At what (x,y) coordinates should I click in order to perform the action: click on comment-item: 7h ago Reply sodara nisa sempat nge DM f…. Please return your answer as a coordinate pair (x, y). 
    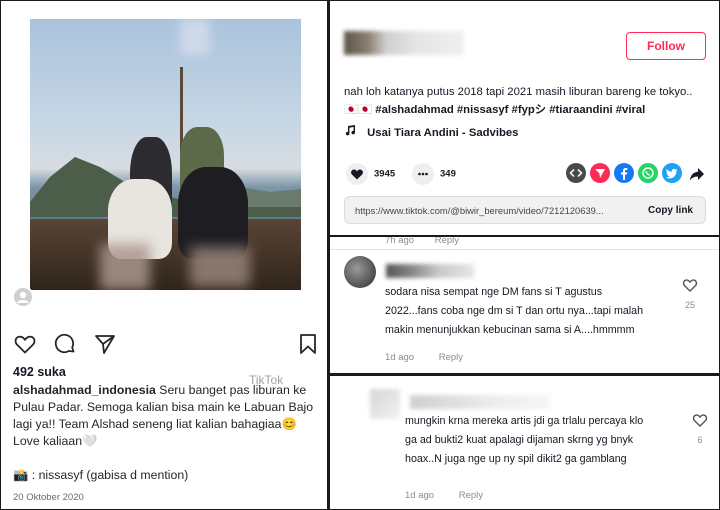
    Looking at the image, I should click on (524, 305).